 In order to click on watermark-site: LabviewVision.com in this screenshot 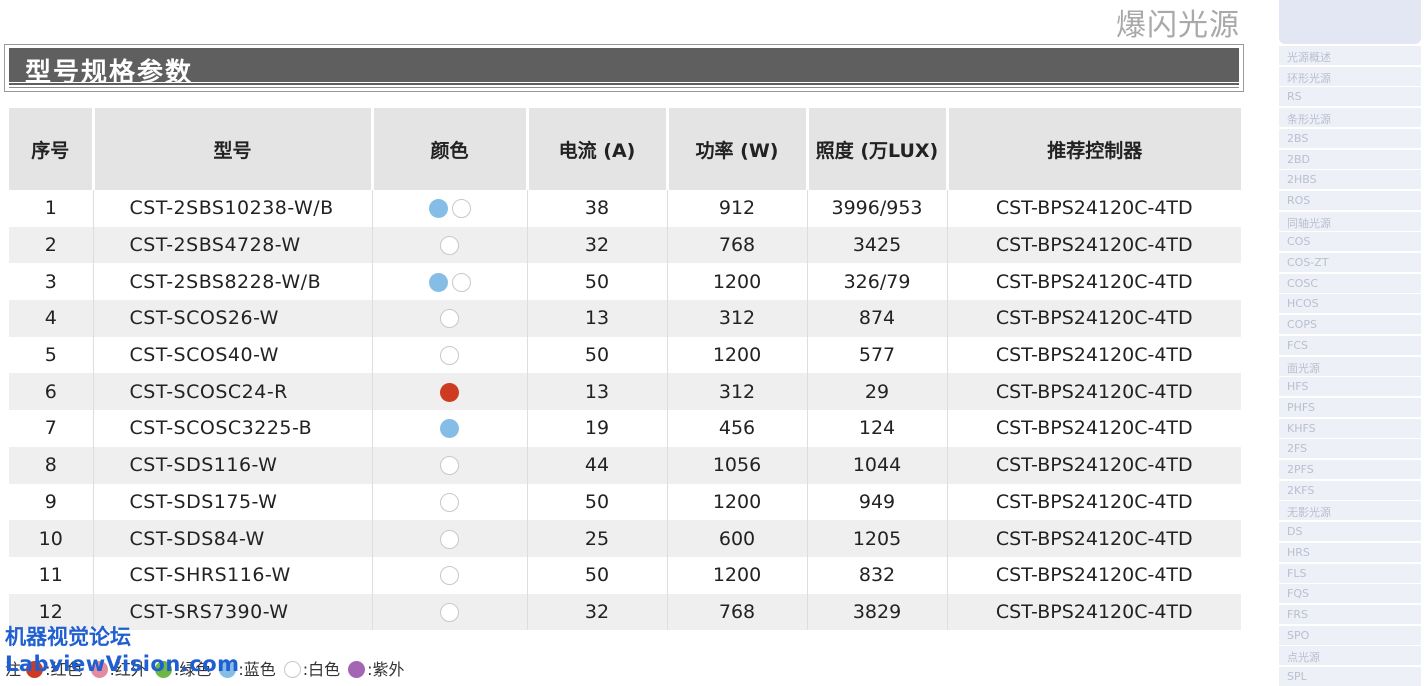, I will do `click(122, 664)`.